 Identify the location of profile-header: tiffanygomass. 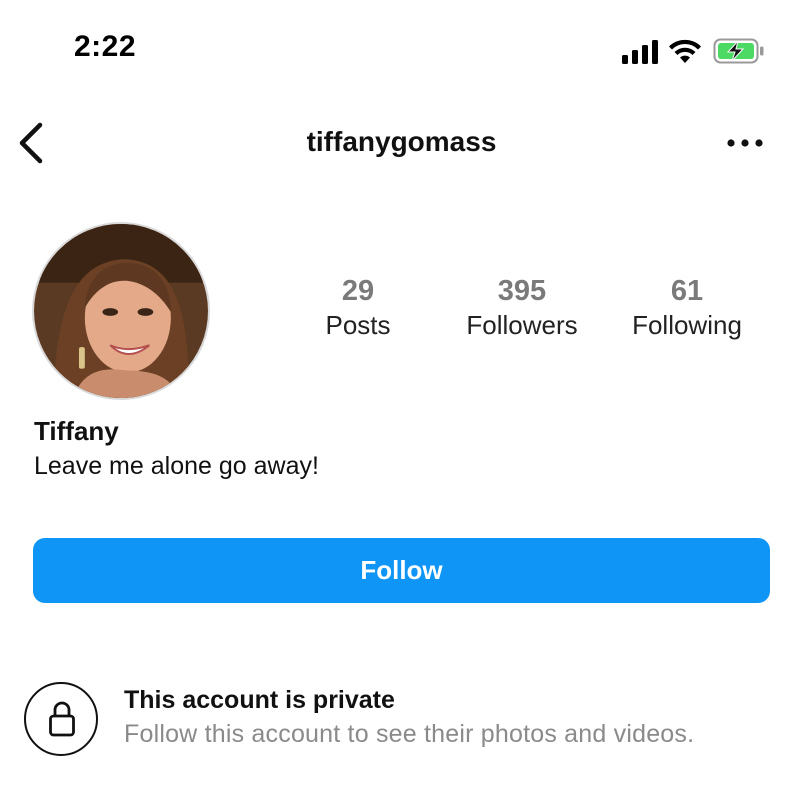
(401, 143).